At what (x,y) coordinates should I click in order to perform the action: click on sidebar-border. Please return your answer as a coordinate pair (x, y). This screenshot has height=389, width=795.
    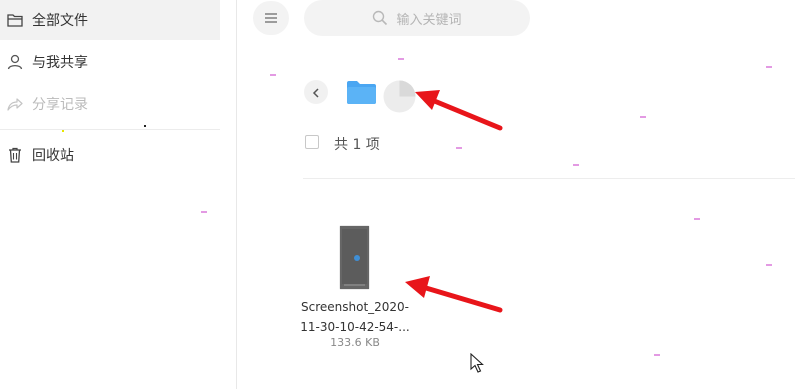
    Looking at the image, I should click on (236, 194).